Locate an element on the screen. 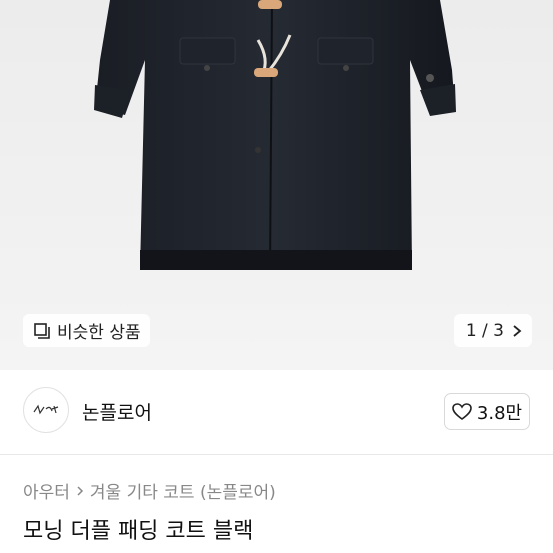 The width and height of the screenshot is (553, 553). image-pager: 1 / 3 is located at coordinates (492, 330).